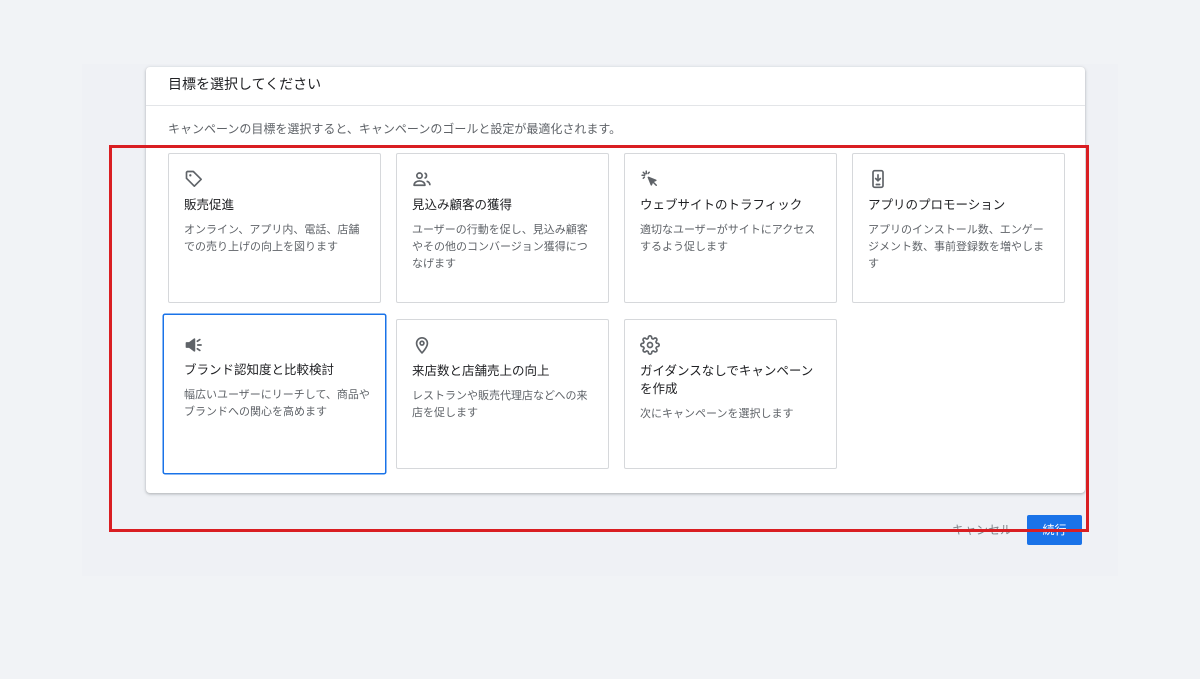 This screenshot has height=679, width=1200. What do you see at coordinates (650, 345) in the screenshot?
I see `gear-icon` at bounding box center [650, 345].